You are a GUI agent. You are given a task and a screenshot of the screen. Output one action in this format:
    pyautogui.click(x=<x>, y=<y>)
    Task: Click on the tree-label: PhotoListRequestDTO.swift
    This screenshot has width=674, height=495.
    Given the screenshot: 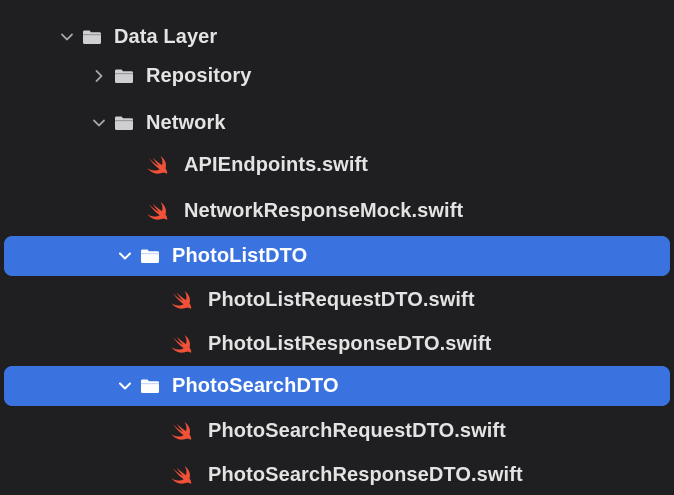 What is the action you would take?
    pyautogui.click(x=341, y=299)
    